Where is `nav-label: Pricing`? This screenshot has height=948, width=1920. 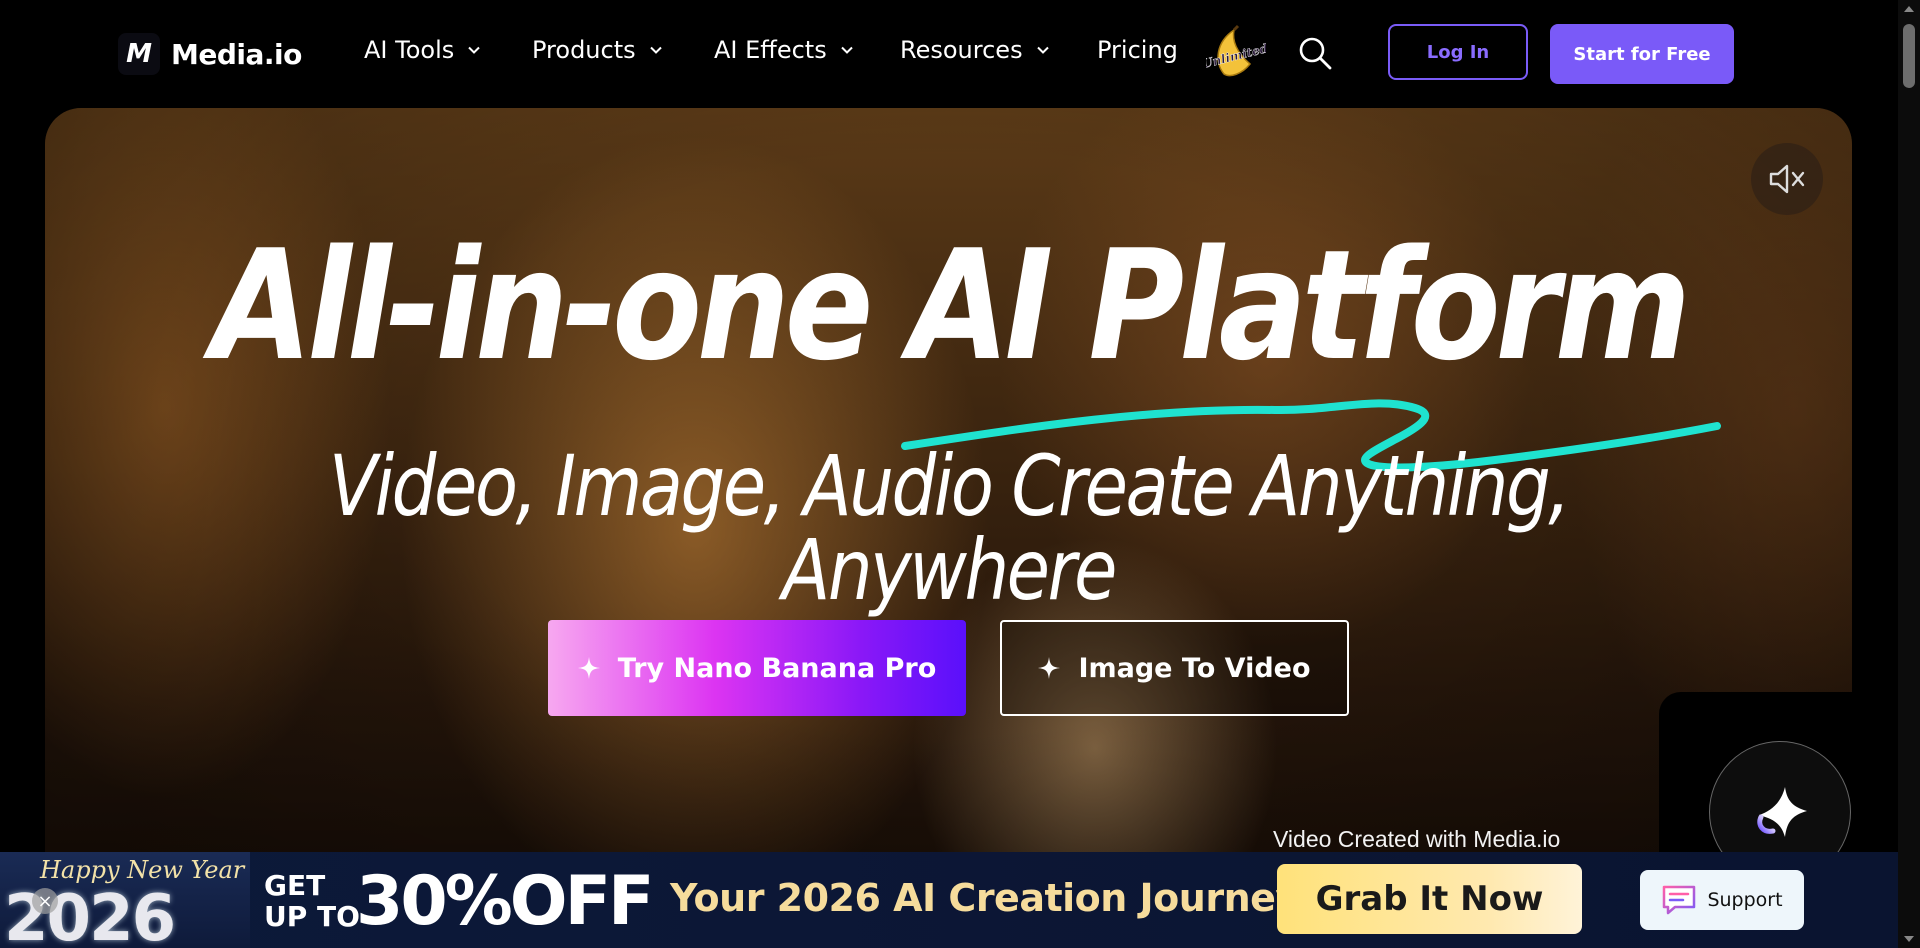 nav-label: Pricing is located at coordinates (1137, 50).